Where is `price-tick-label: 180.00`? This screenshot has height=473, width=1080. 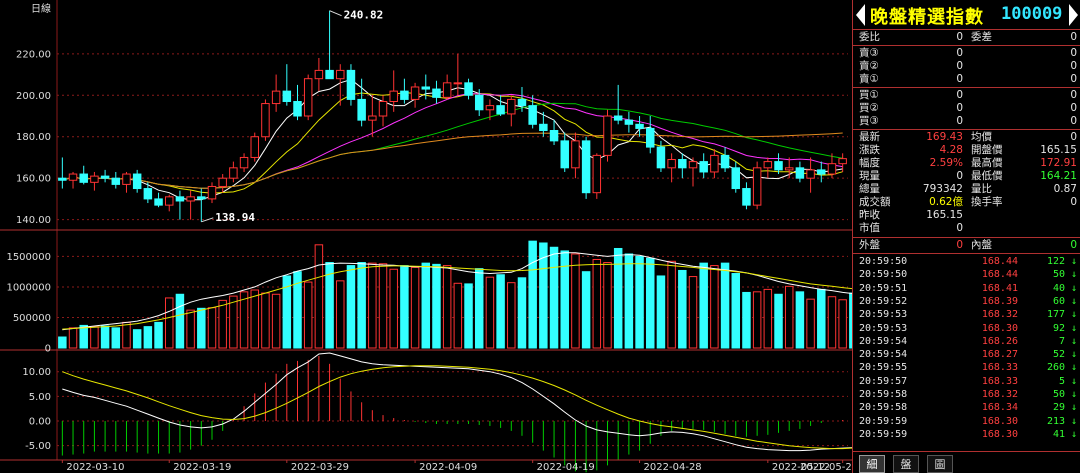
price-tick-label: 180.00 is located at coordinates (33, 137).